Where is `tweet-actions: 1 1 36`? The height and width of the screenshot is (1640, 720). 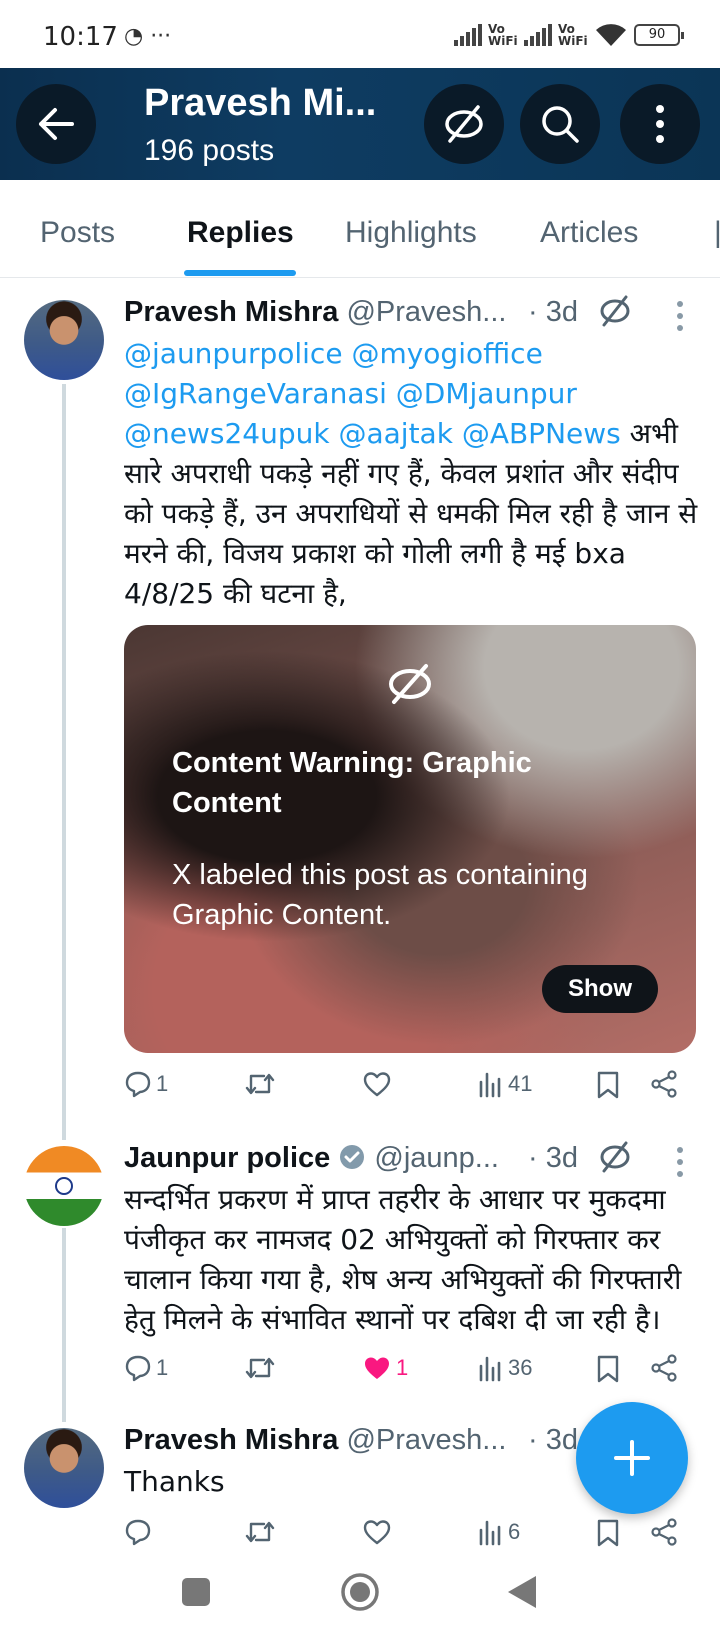
tweet-actions: 1 1 36 is located at coordinates (404, 1374).